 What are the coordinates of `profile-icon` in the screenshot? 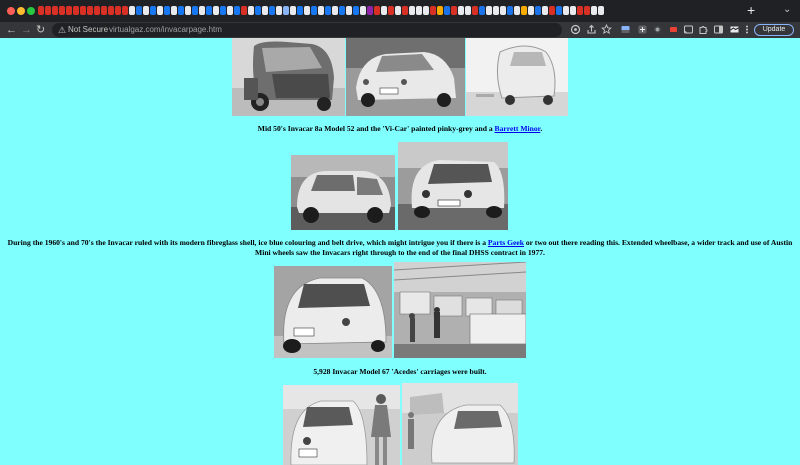 It's located at (734, 29).